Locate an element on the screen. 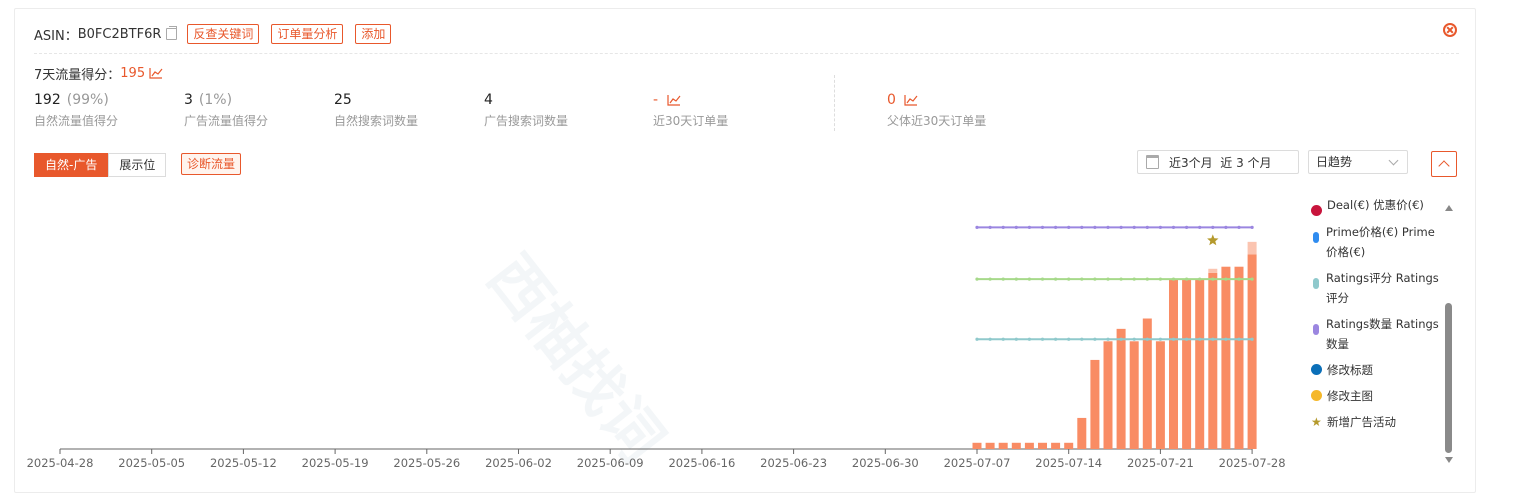 The width and height of the screenshot is (1522, 497). asin-label: ASIN： is located at coordinates (56, 36).